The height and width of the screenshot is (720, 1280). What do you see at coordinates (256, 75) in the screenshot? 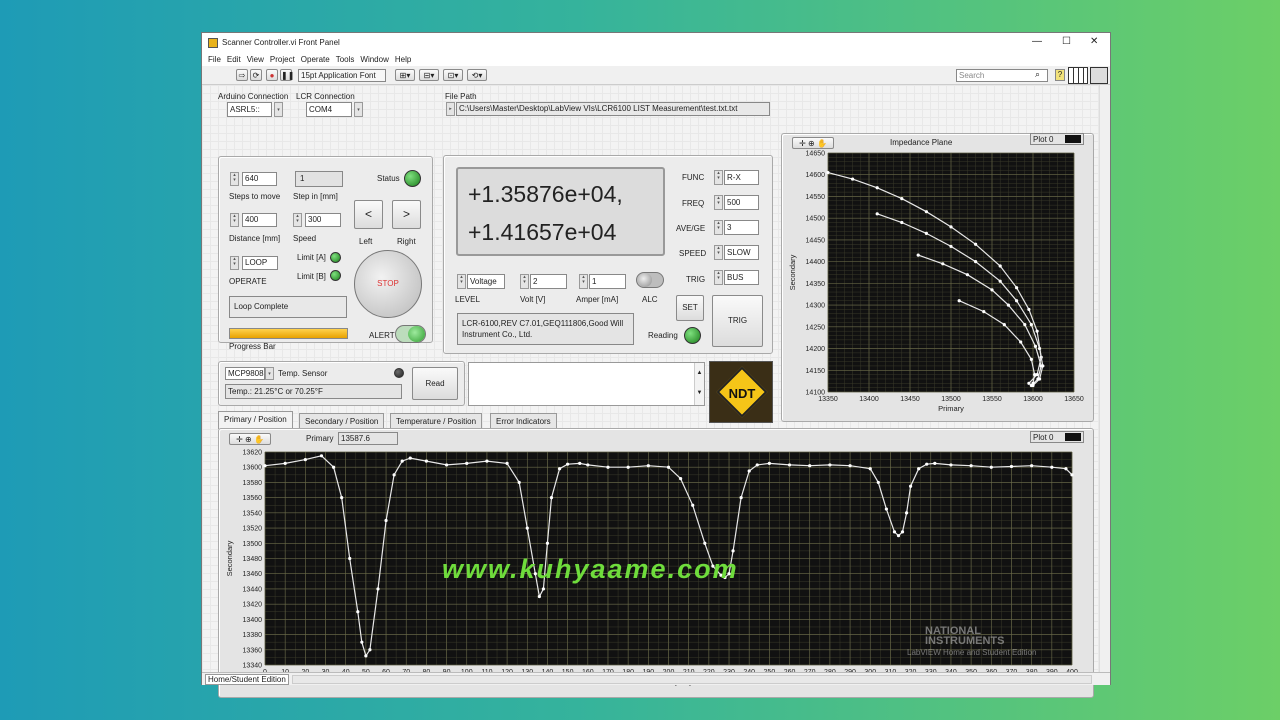
I see `run-continuous-icon: ⟳` at bounding box center [256, 75].